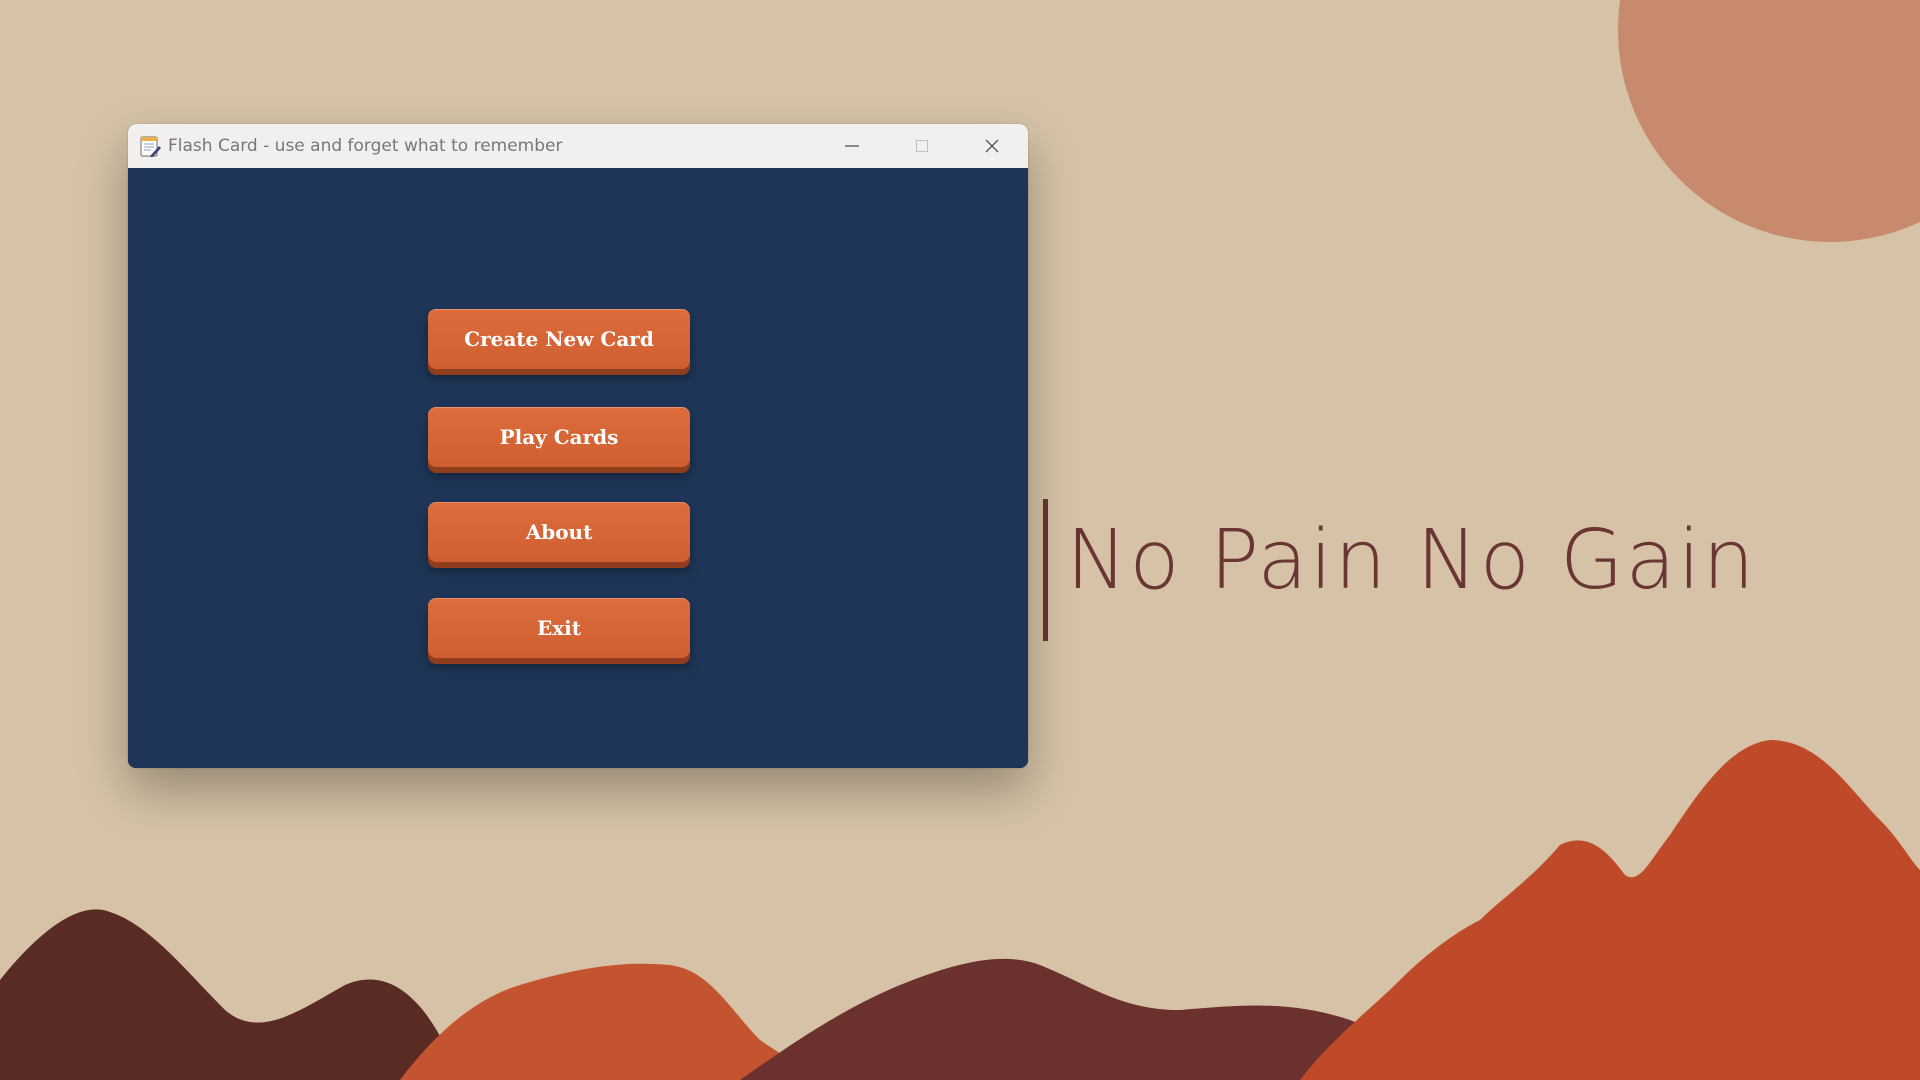 The height and width of the screenshot is (1080, 1920). I want to click on mountain-orange-right, so click(1610, 910).